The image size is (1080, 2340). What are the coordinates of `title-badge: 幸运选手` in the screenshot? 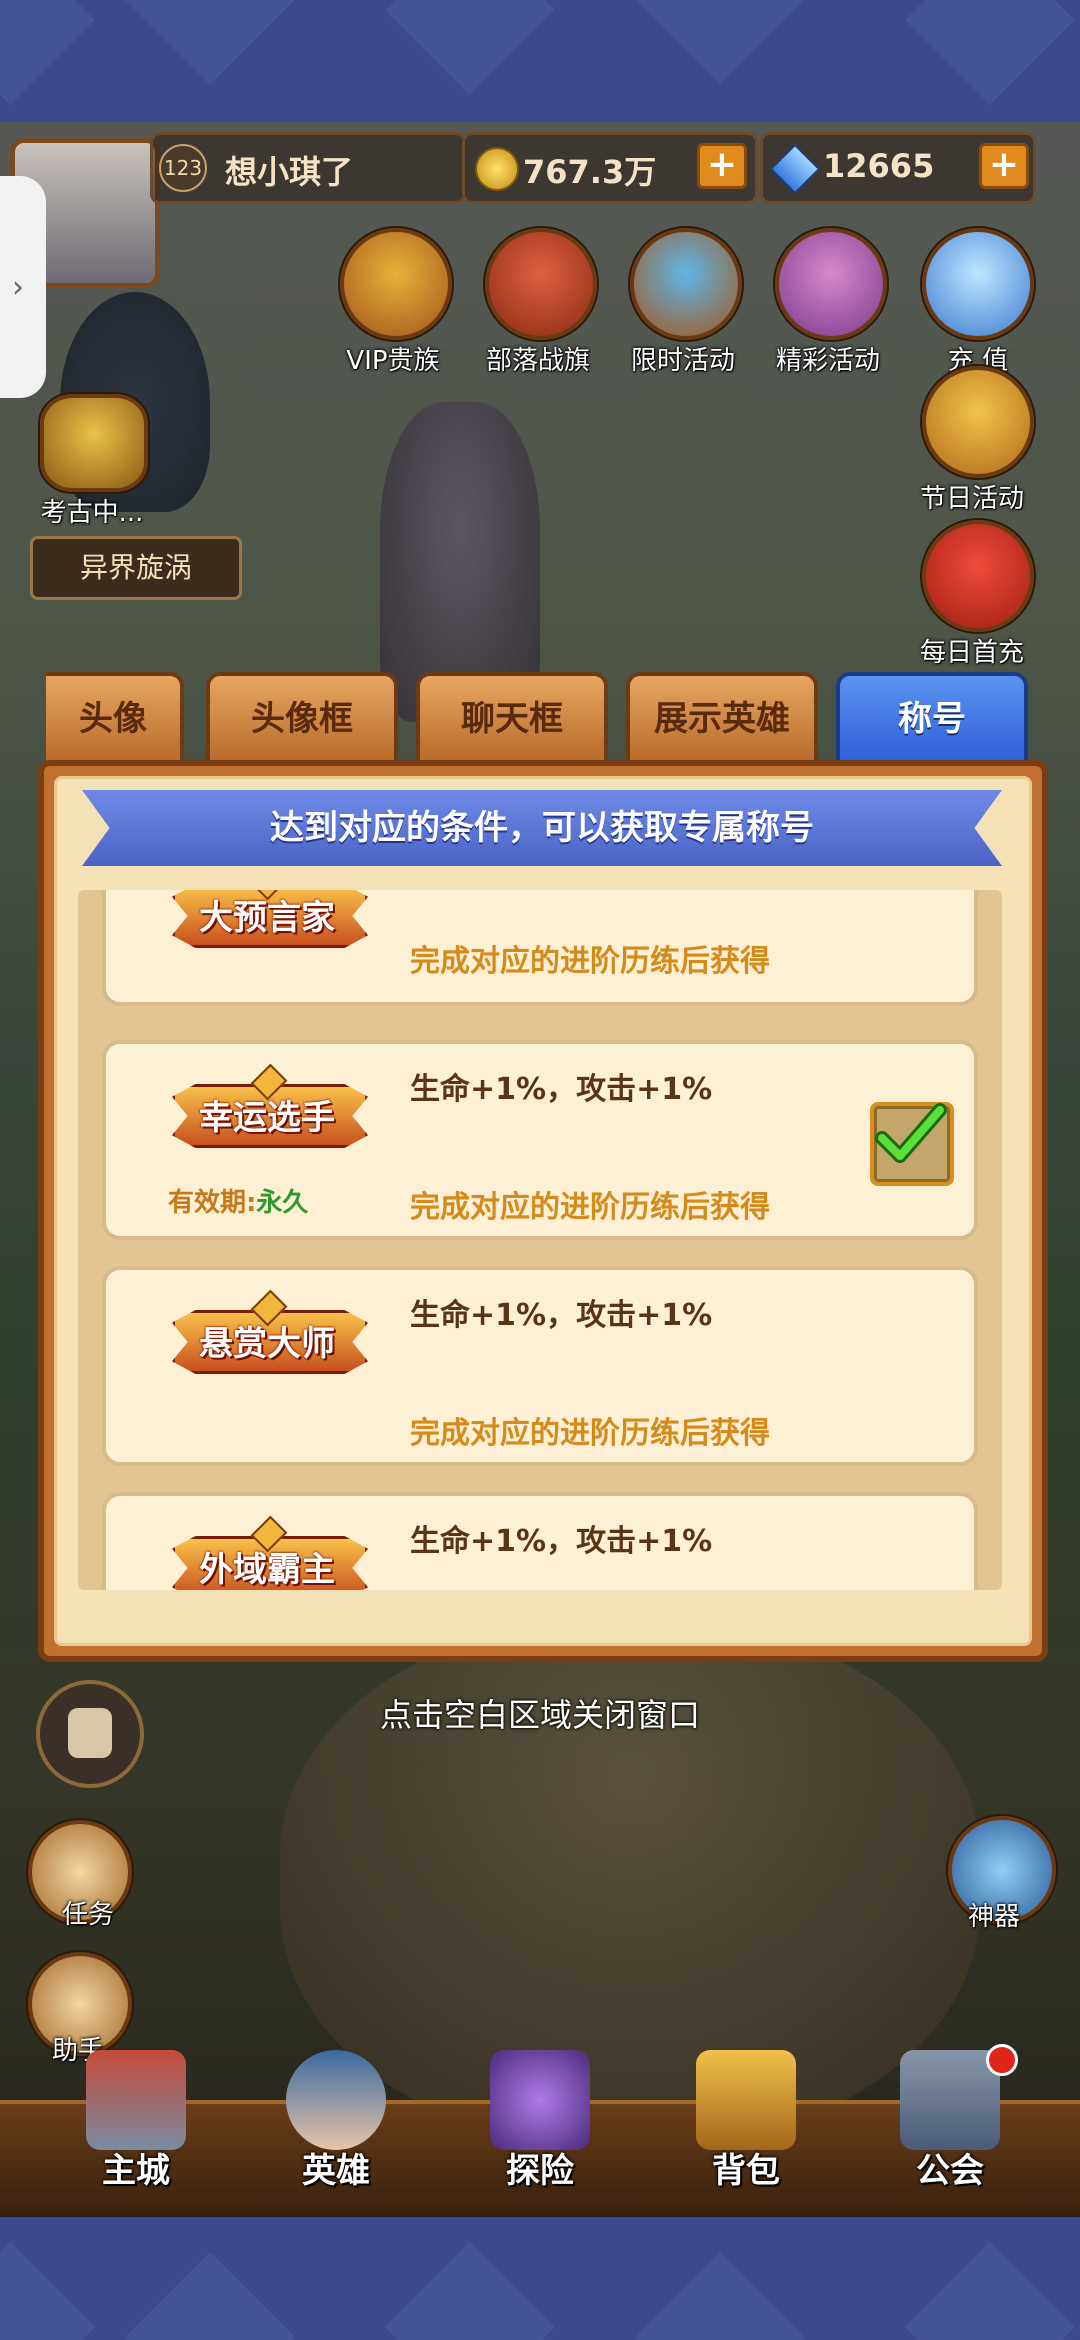 It's located at (270, 1105).